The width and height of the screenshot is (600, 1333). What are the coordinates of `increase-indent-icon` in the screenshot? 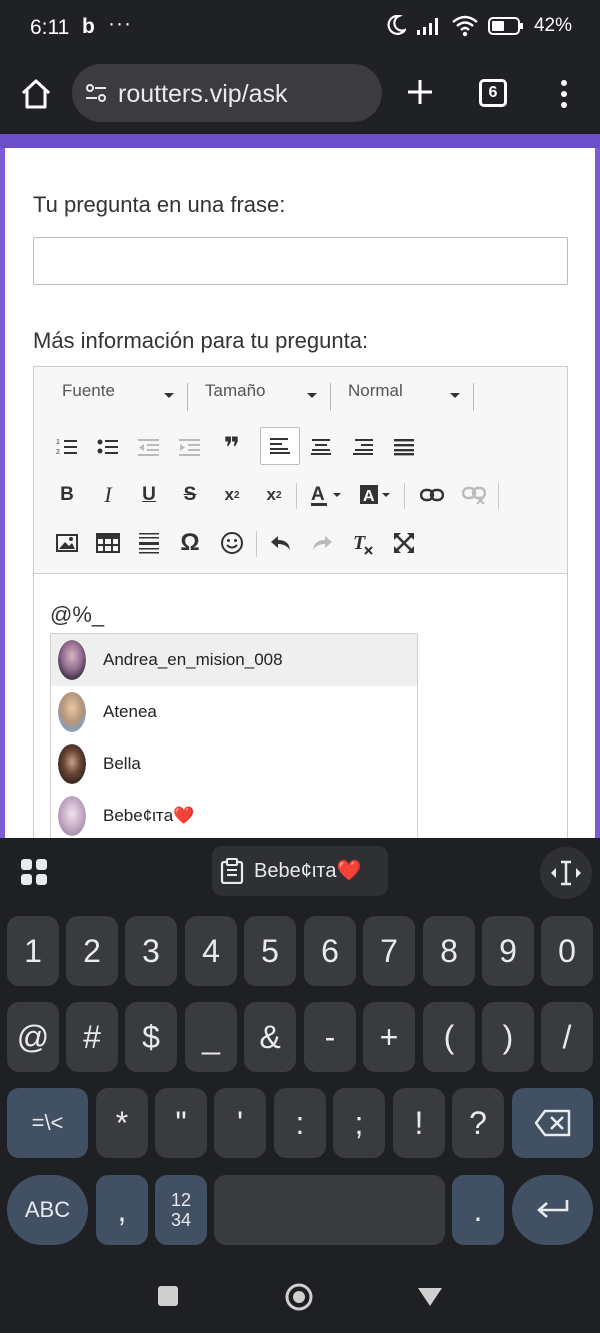 It's located at (190, 447).